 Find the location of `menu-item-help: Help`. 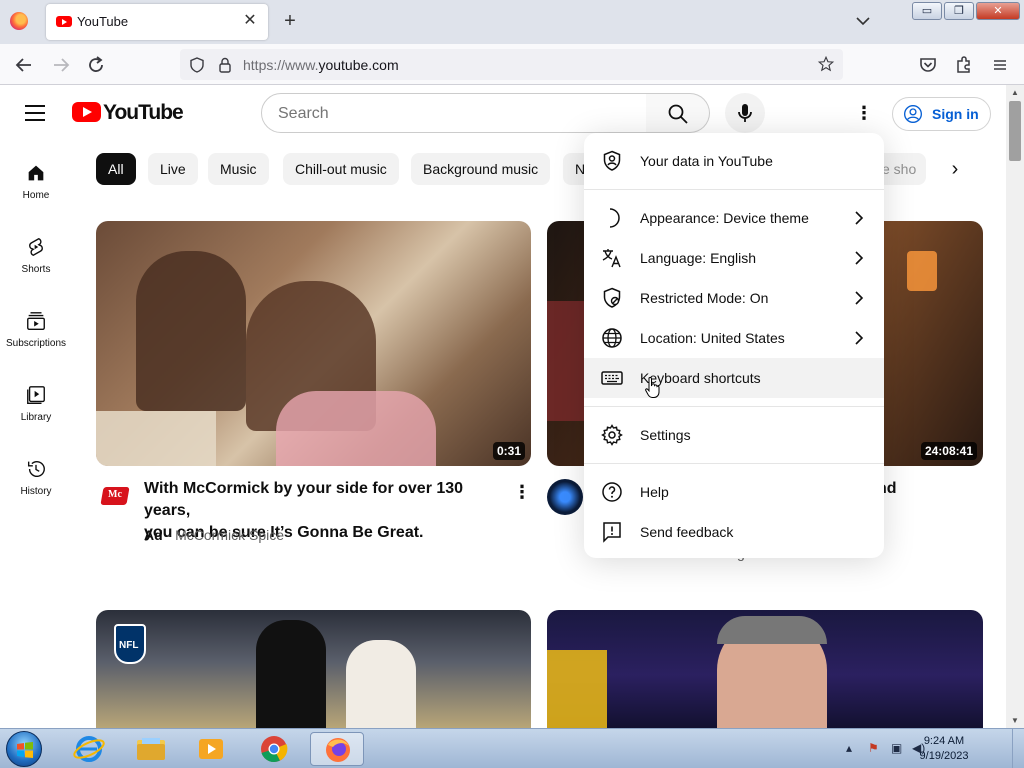

menu-item-help: Help is located at coordinates (734, 492).